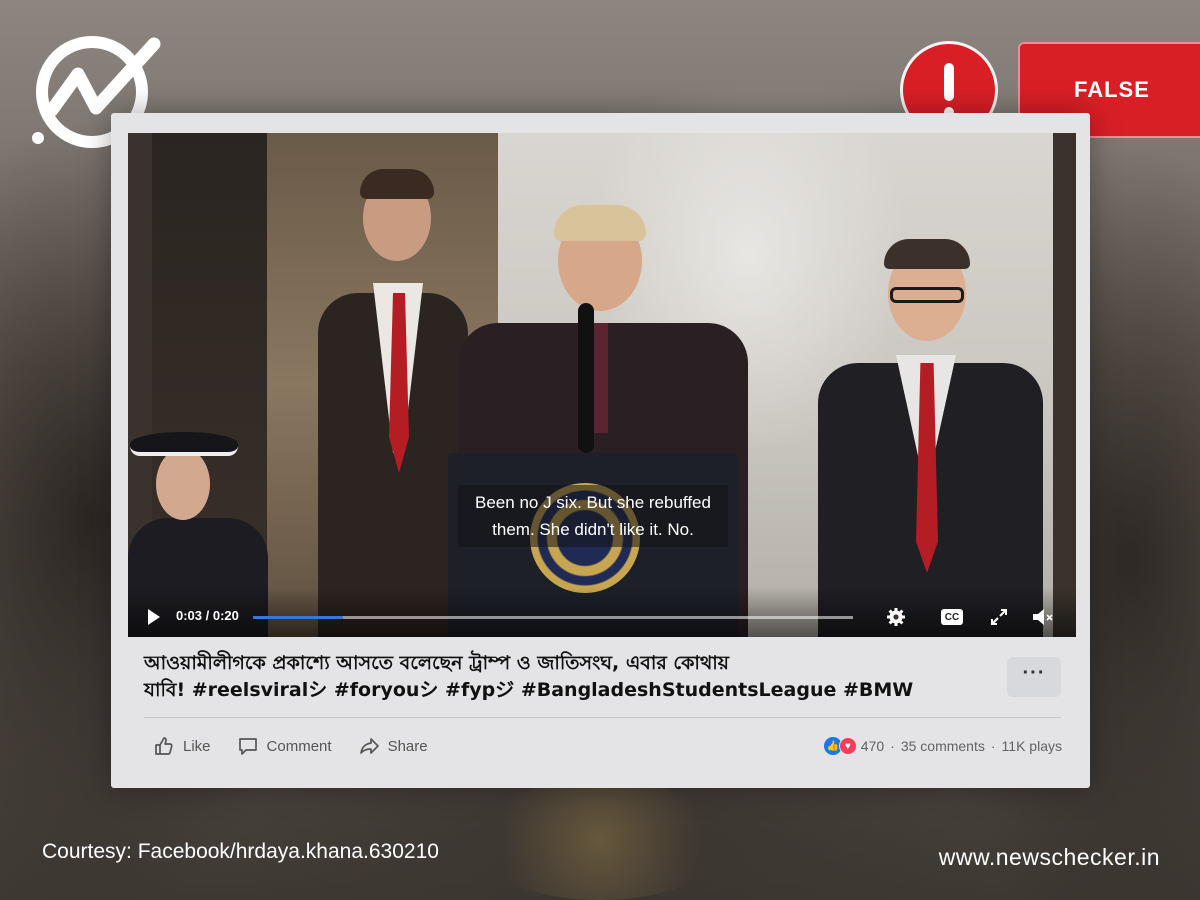 The height and width of the screenshot is (900, 1200). Describe the element at coordinates (1049, 857) in the screenshot. I see `site-url: www.newschecker.in` at that location.